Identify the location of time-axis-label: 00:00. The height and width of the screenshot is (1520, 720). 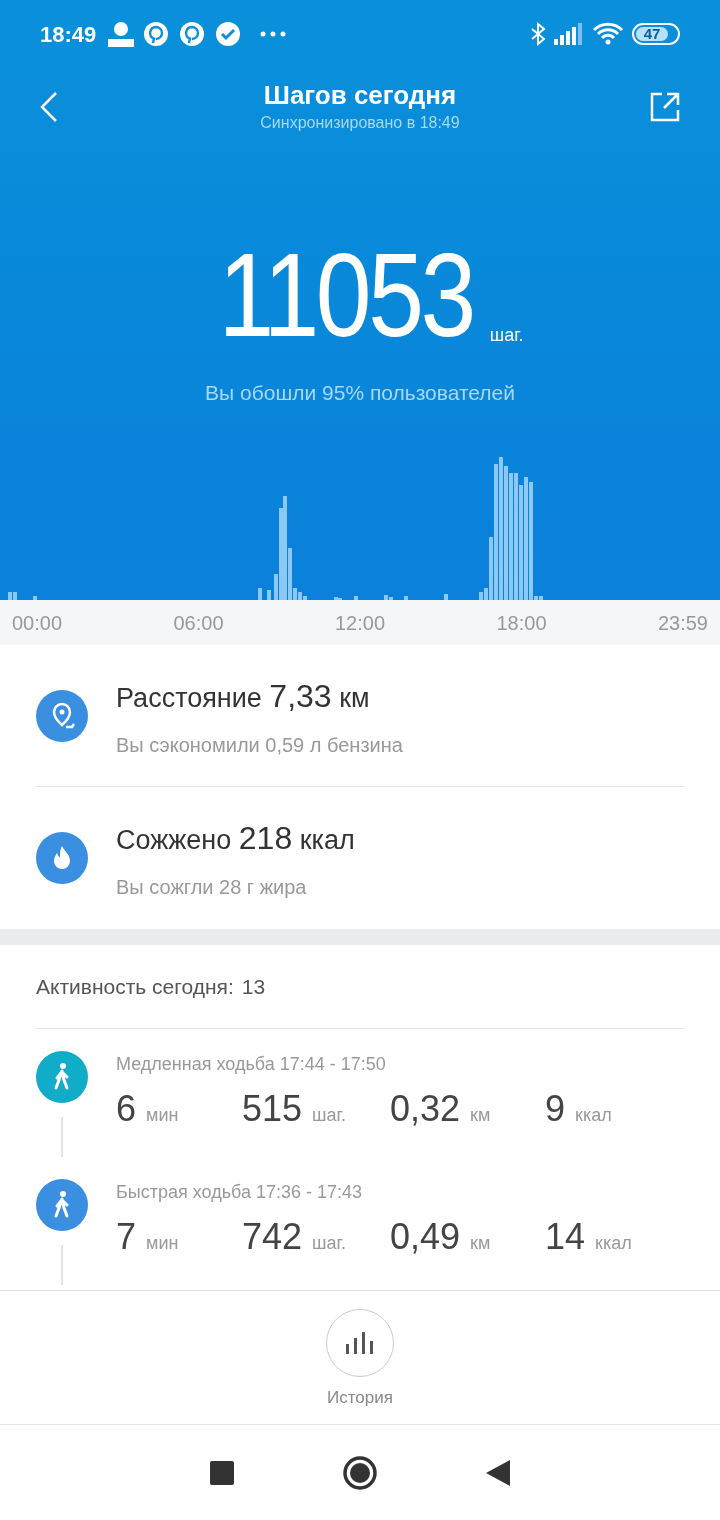
(37, 623).